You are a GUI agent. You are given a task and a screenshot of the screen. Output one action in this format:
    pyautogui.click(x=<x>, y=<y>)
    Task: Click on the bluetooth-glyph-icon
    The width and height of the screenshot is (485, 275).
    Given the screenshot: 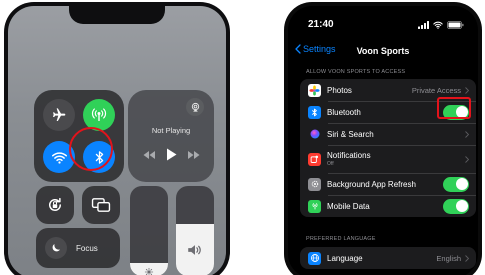 What is the action you would take?
    pyautogui.click(x=314, y=112)
    